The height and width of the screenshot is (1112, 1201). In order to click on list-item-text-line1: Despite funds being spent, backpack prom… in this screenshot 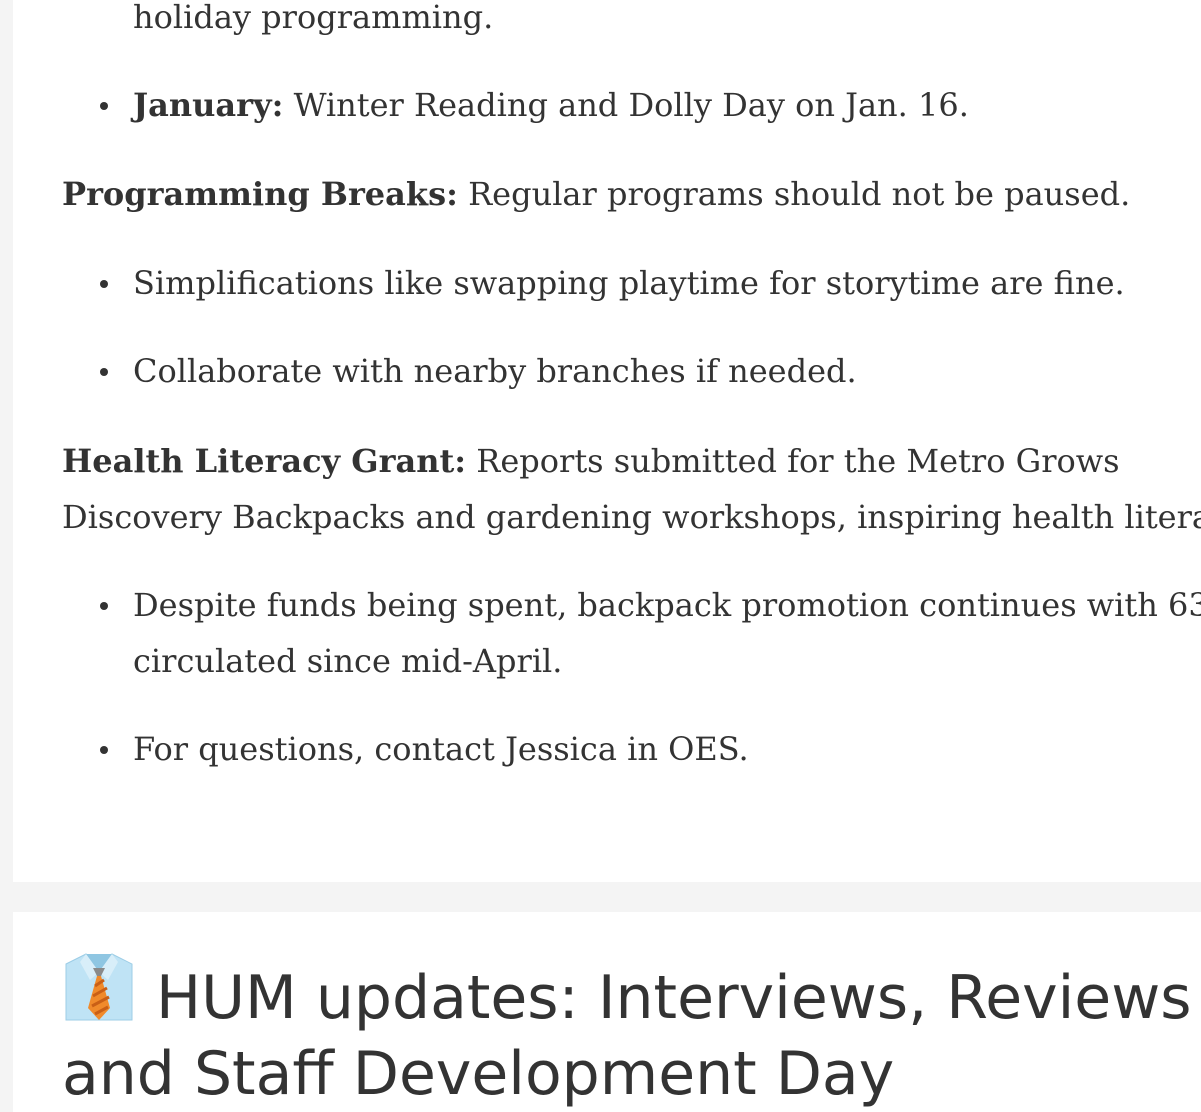, I will do `click(667, 605)`.